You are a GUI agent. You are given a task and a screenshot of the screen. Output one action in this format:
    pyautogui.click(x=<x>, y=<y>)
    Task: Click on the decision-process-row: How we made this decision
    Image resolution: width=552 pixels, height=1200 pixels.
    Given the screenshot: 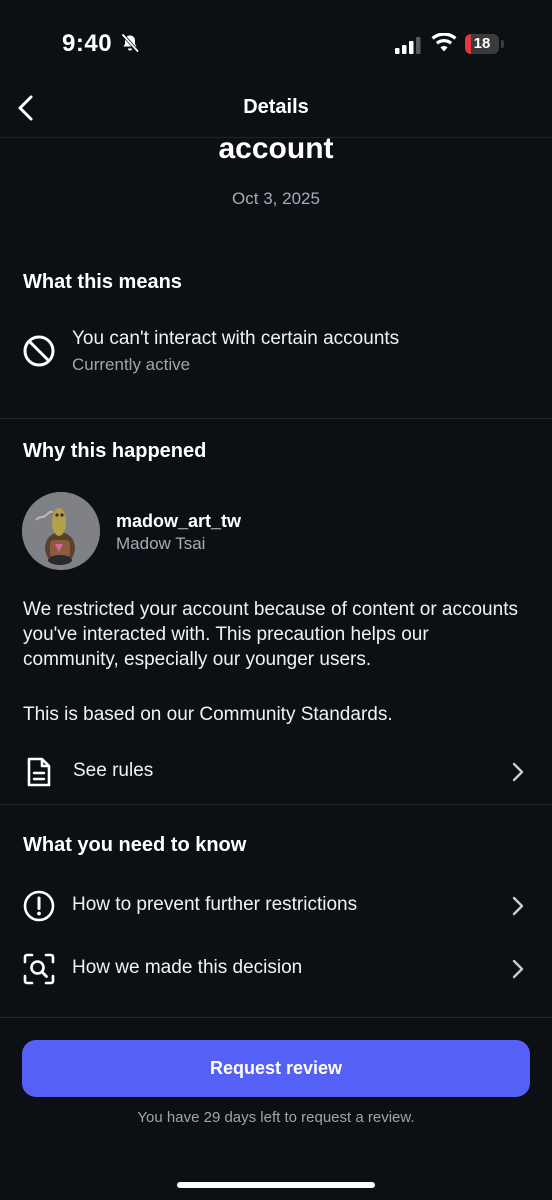 What is the action you would take?
    pyautogui.click(x=276, y=969)
    